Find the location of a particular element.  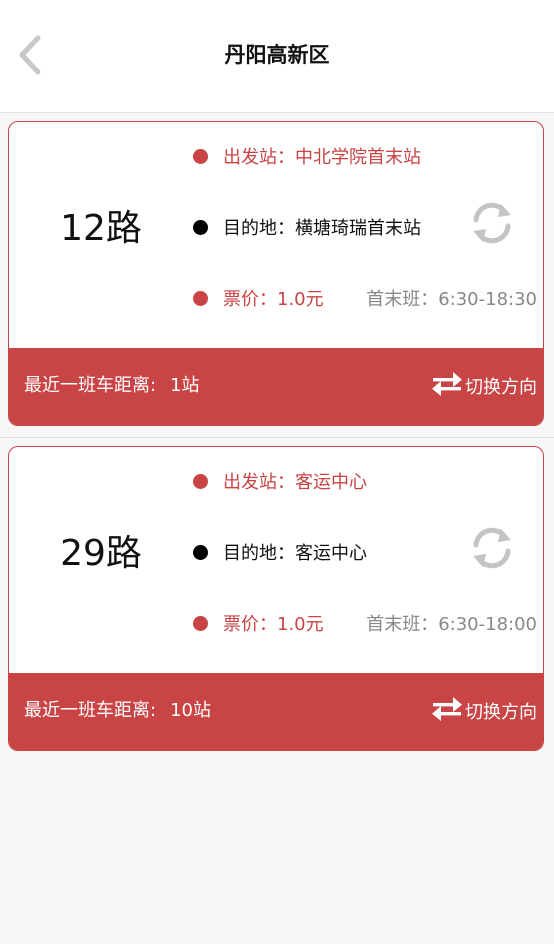

departure-row: 出发站：客运中心 is located at coordinates (280, 483).